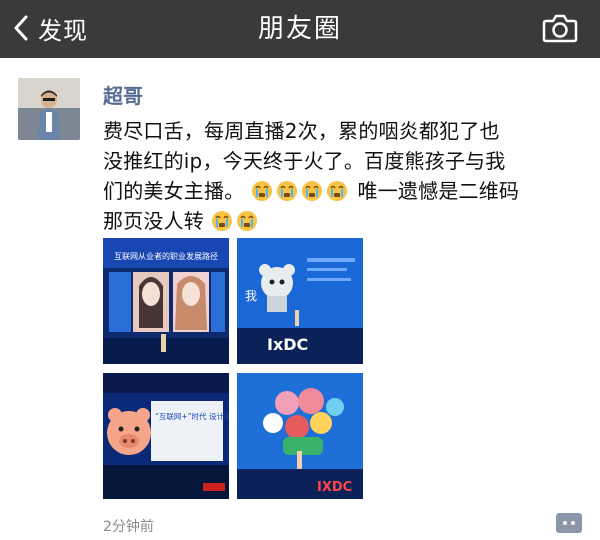 This screenshot has width=600, height=540. I want to click on photo-thumbnail: “互联网+”时代 设计进阶之路, so click(166, 436).